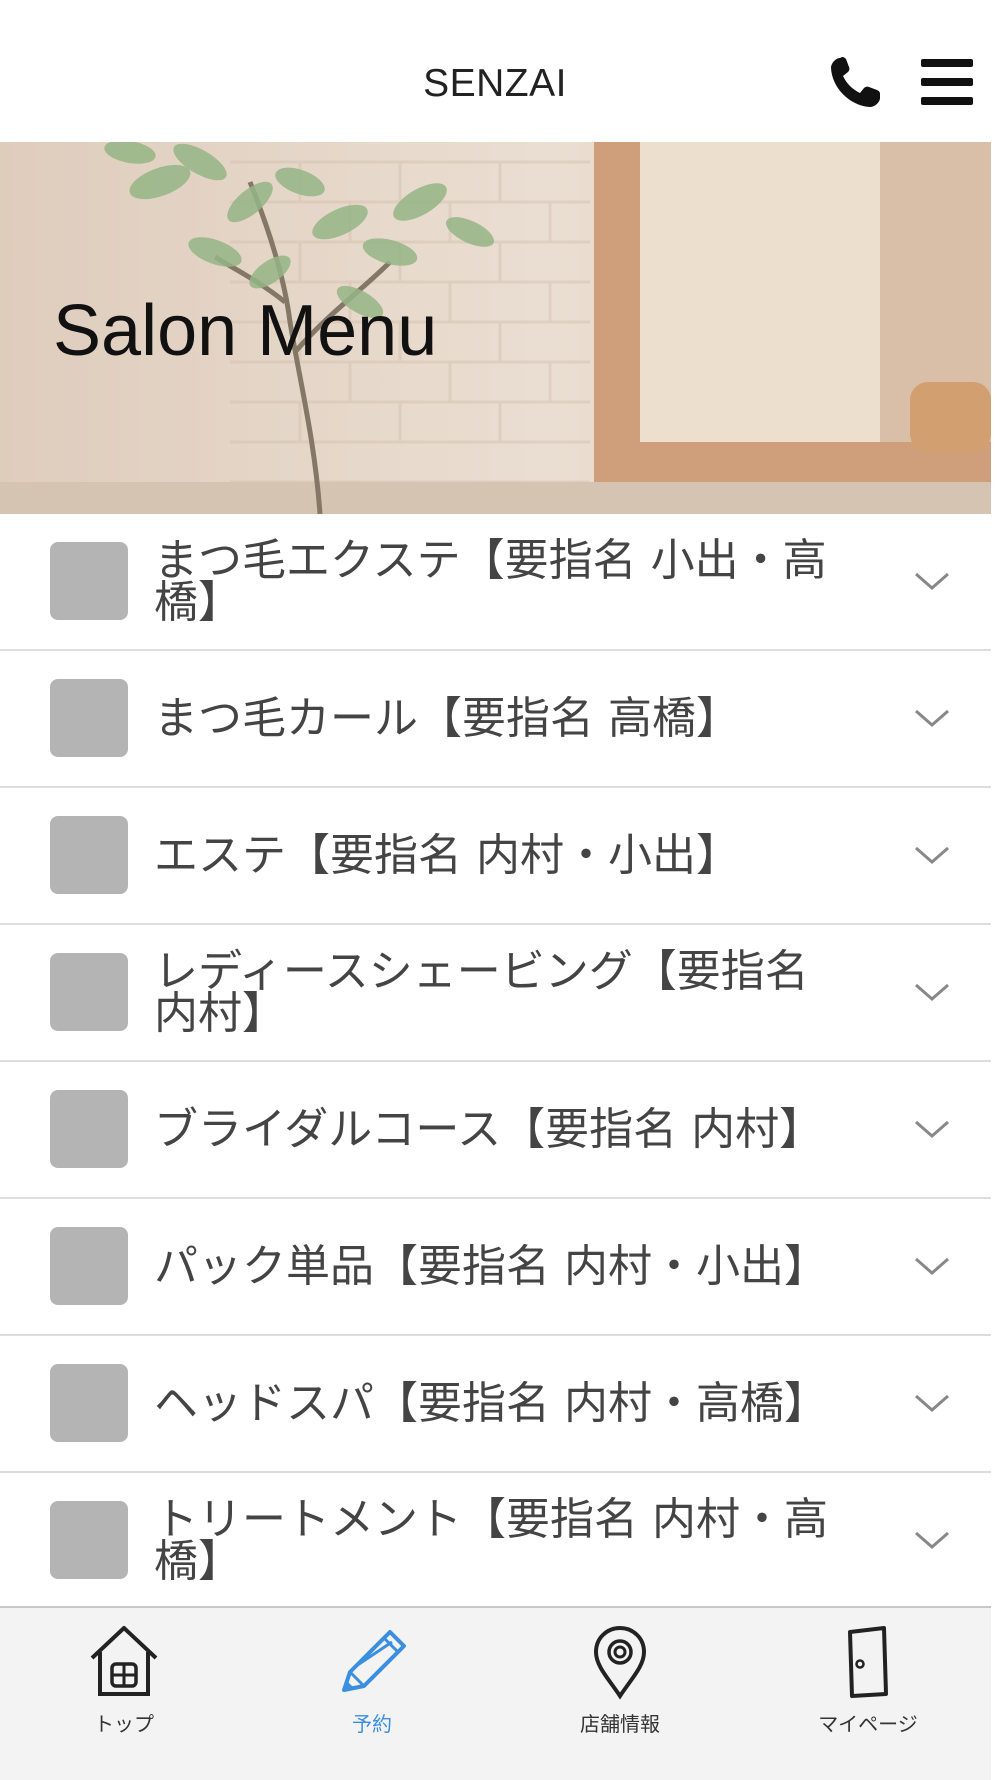  What do you see at coordinates (947, 82) in the screenshot?
I see `hamburger-menu-icon` at bounding box center [947, 82].